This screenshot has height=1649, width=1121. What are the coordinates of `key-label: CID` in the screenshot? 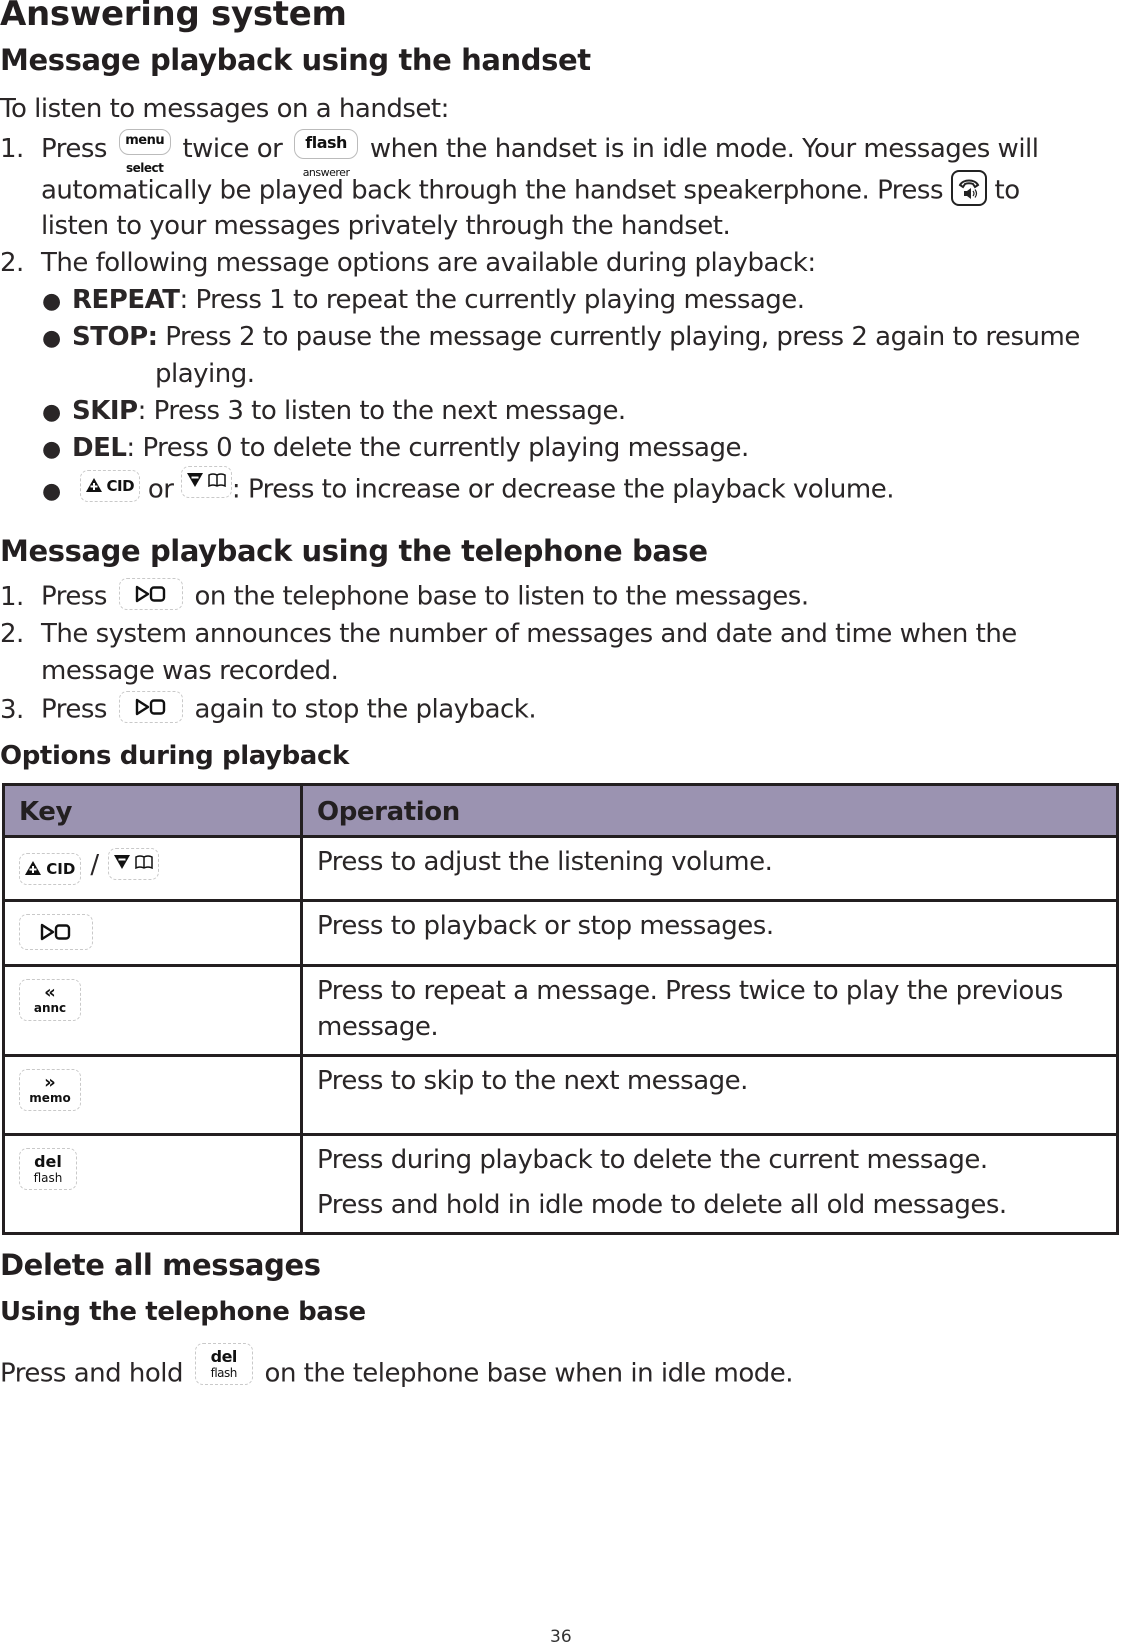 It's located at (120, 486).